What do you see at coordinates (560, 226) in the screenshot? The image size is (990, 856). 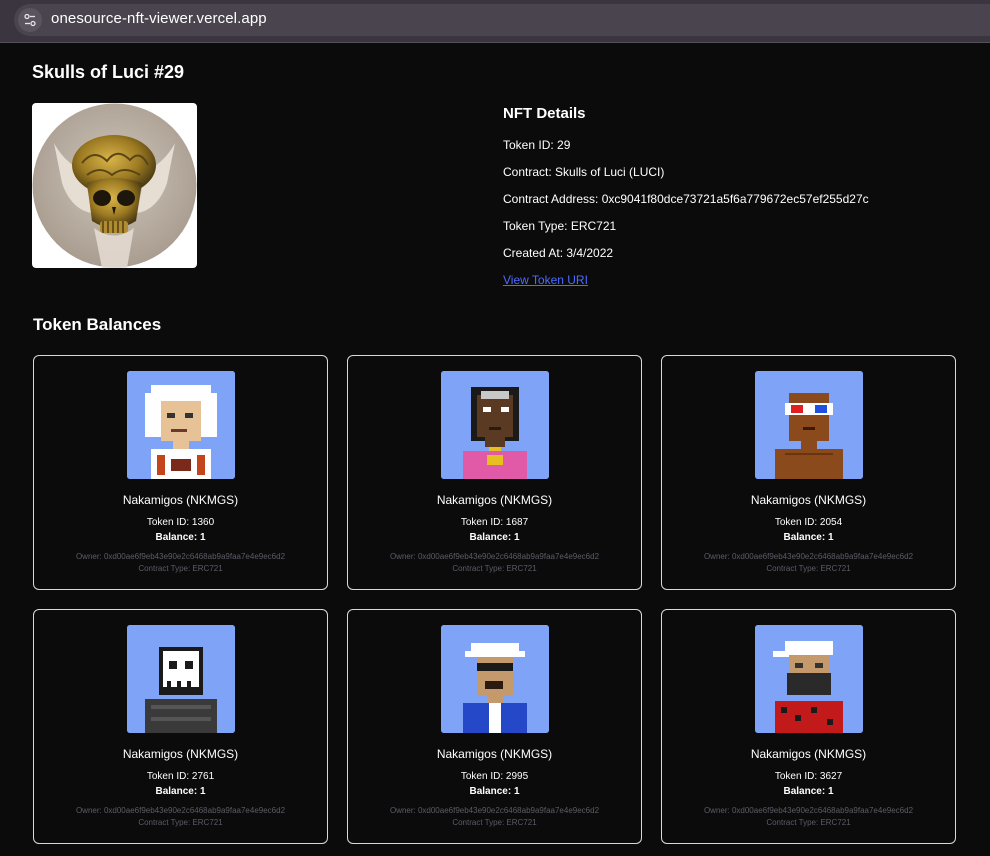 I see `detail-token-type: Token Type: ERC721` at bounding box center [560, 226].